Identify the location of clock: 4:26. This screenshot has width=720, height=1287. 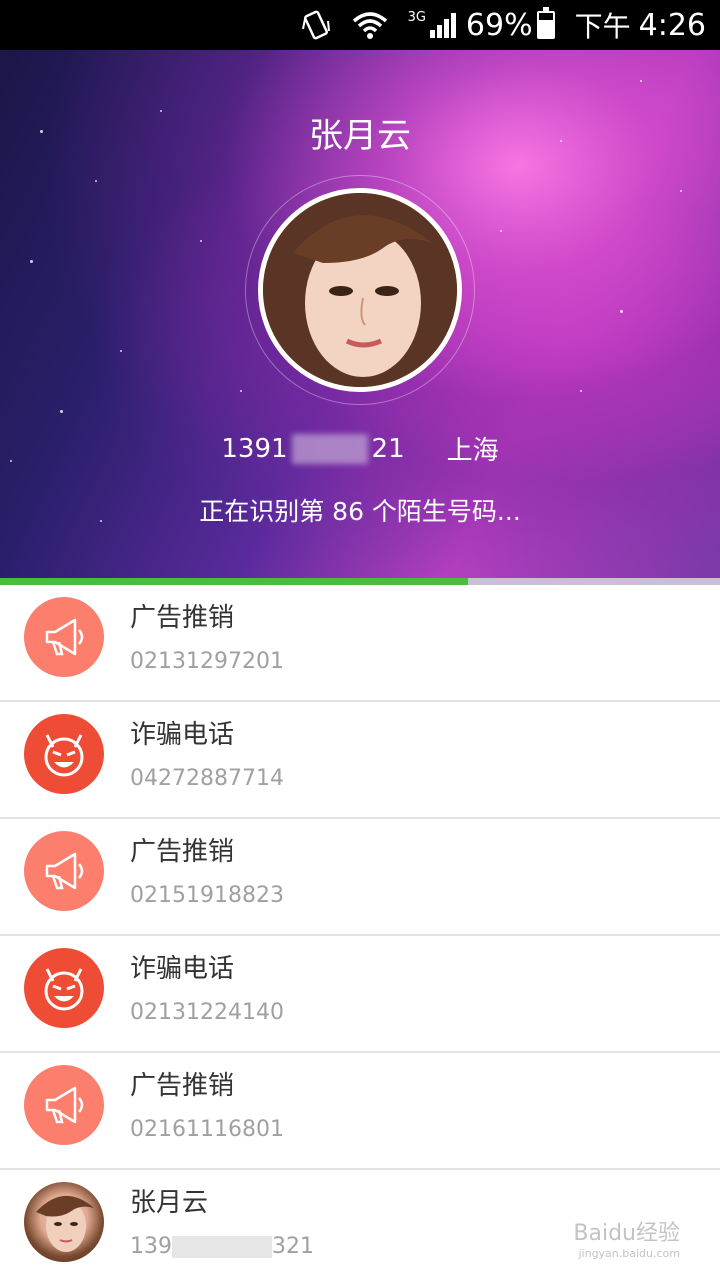
(672, 25).